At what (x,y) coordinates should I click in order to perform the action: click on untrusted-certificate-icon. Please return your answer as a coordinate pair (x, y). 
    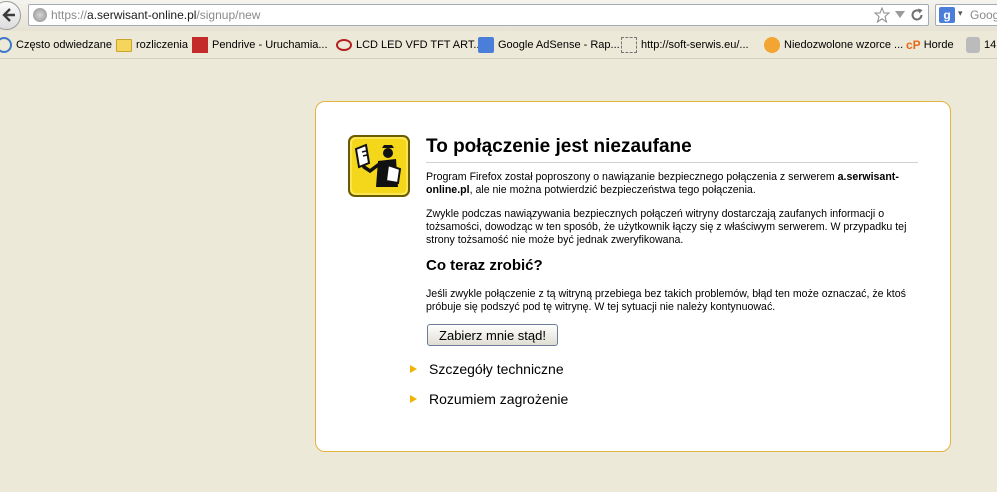
    Looking at the image, I should click on (379, 166).